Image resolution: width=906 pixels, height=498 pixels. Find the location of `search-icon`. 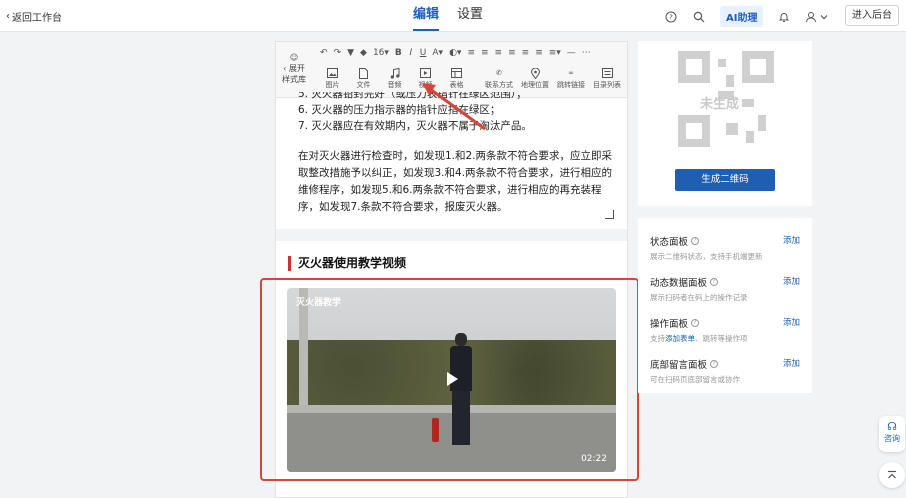

search-icon is located at coordinates (699, 17).